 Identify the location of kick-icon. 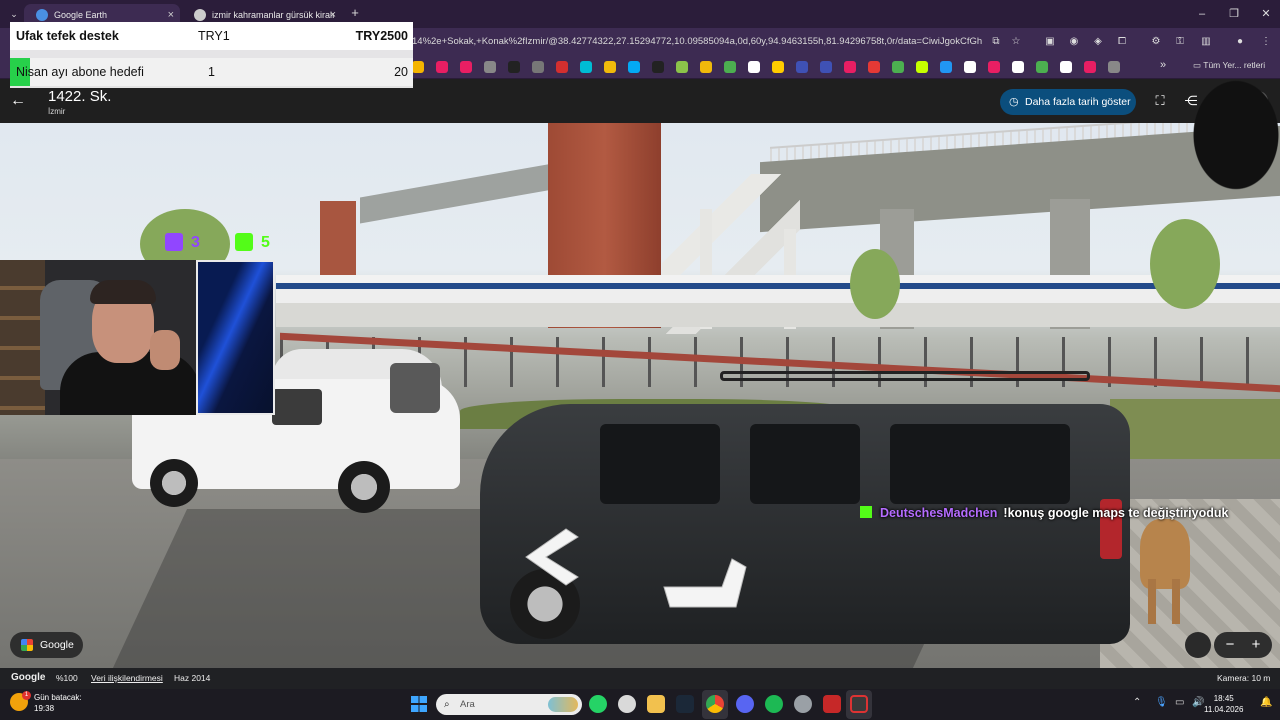
(866, 512).